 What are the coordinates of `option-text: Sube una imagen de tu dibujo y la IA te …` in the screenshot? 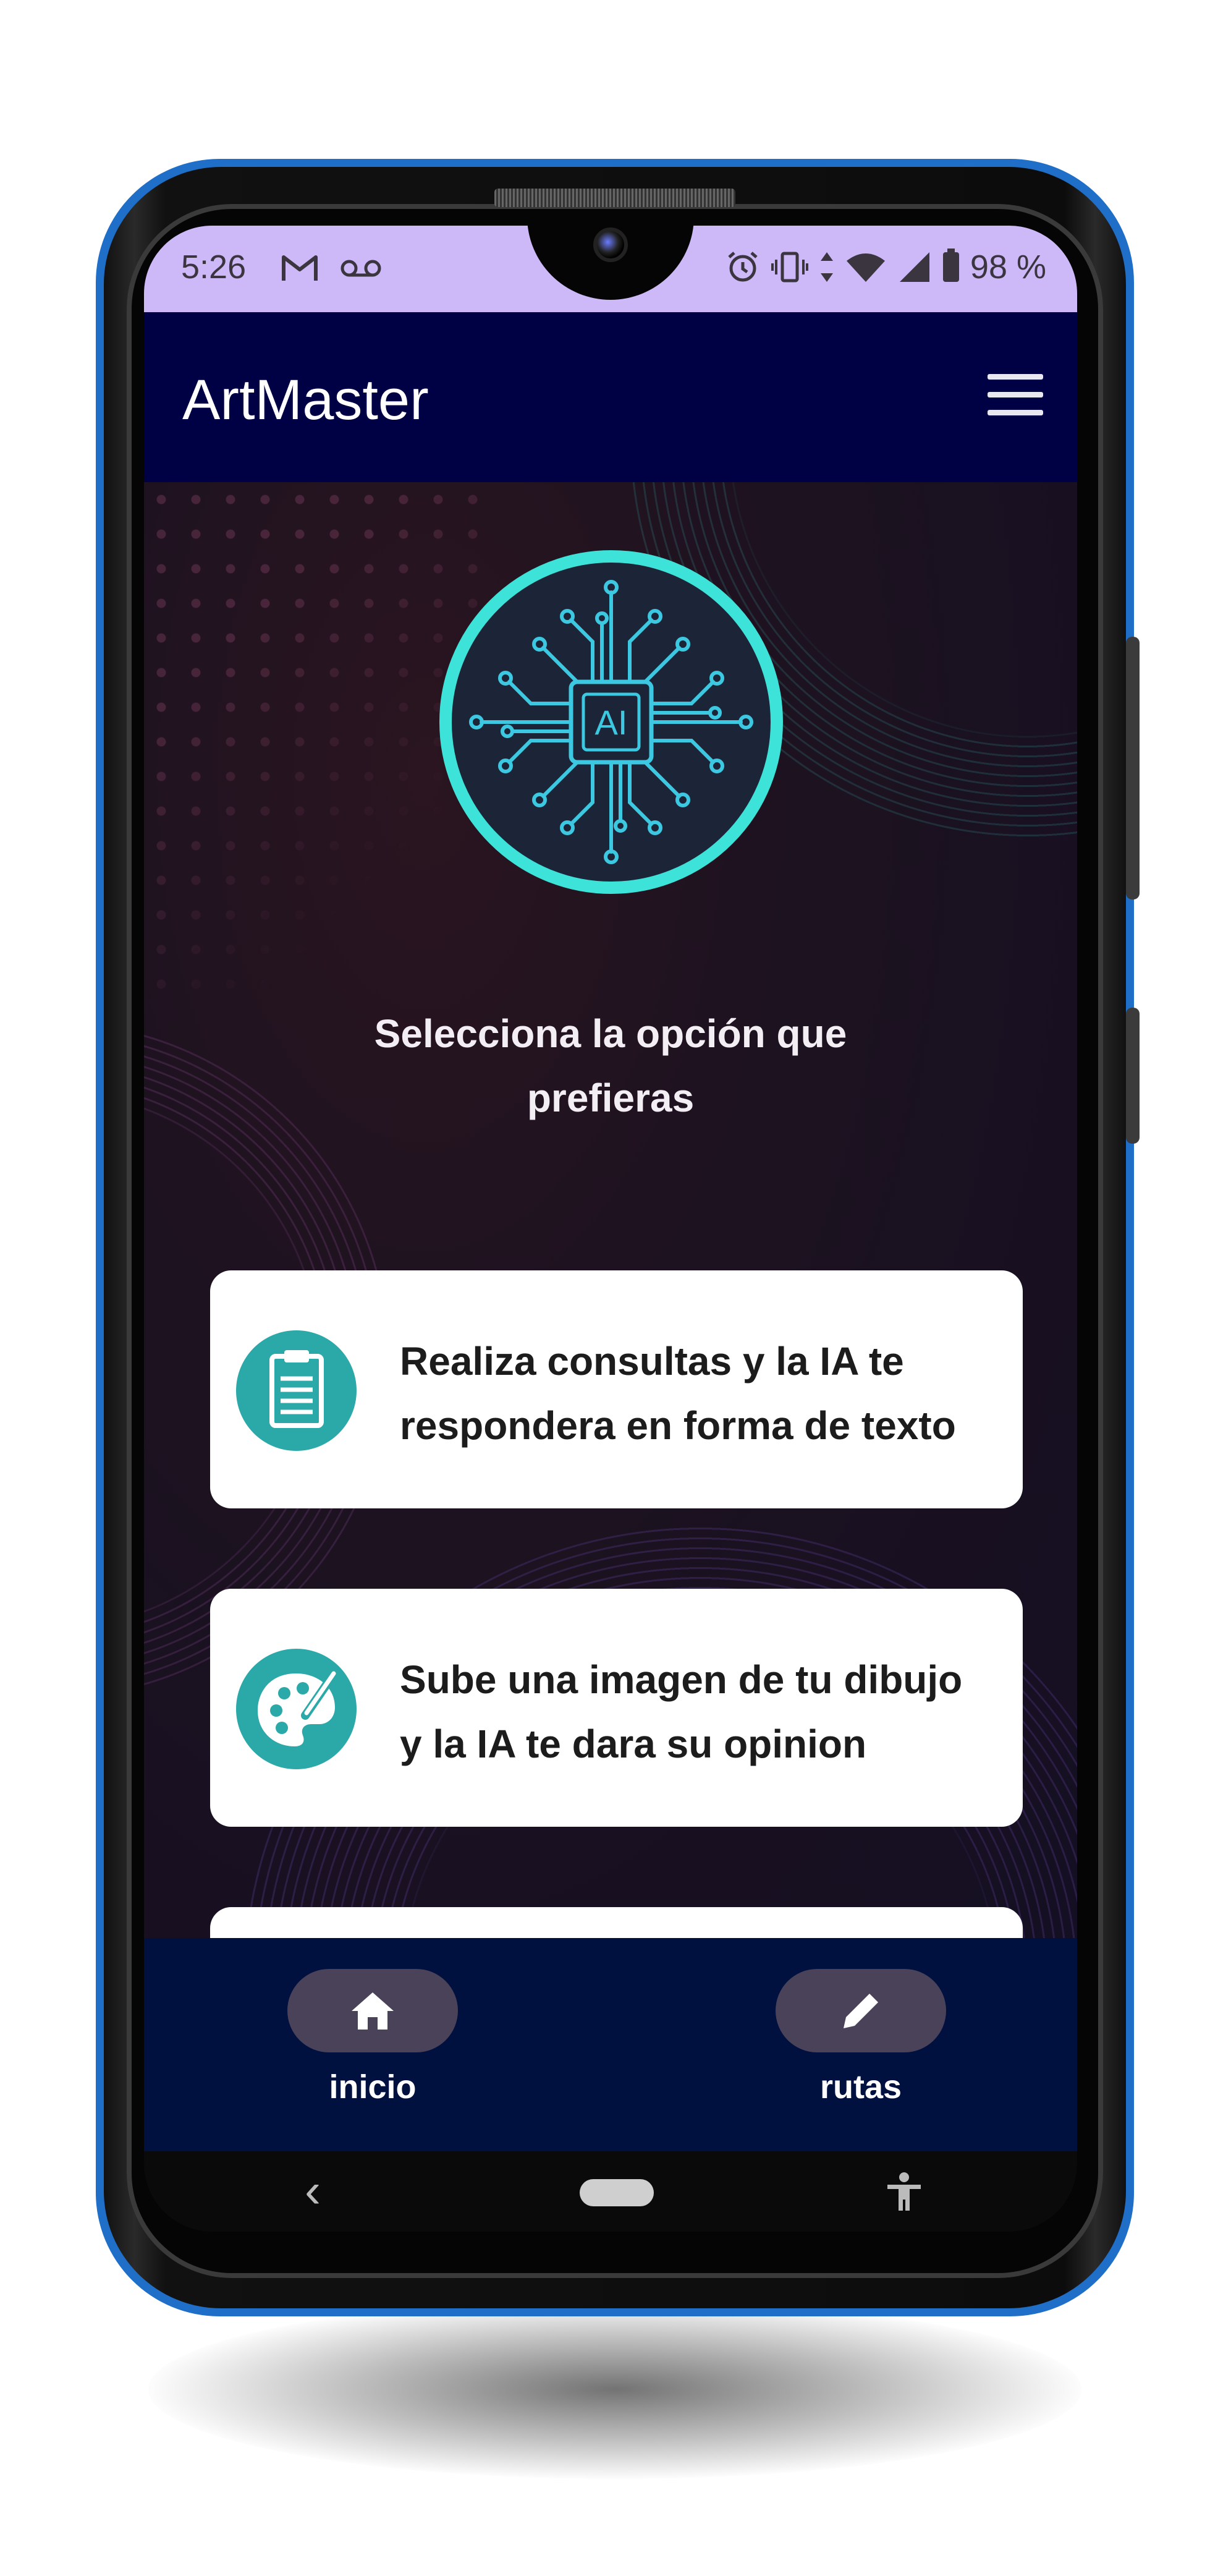 It's located at (709, 1711).